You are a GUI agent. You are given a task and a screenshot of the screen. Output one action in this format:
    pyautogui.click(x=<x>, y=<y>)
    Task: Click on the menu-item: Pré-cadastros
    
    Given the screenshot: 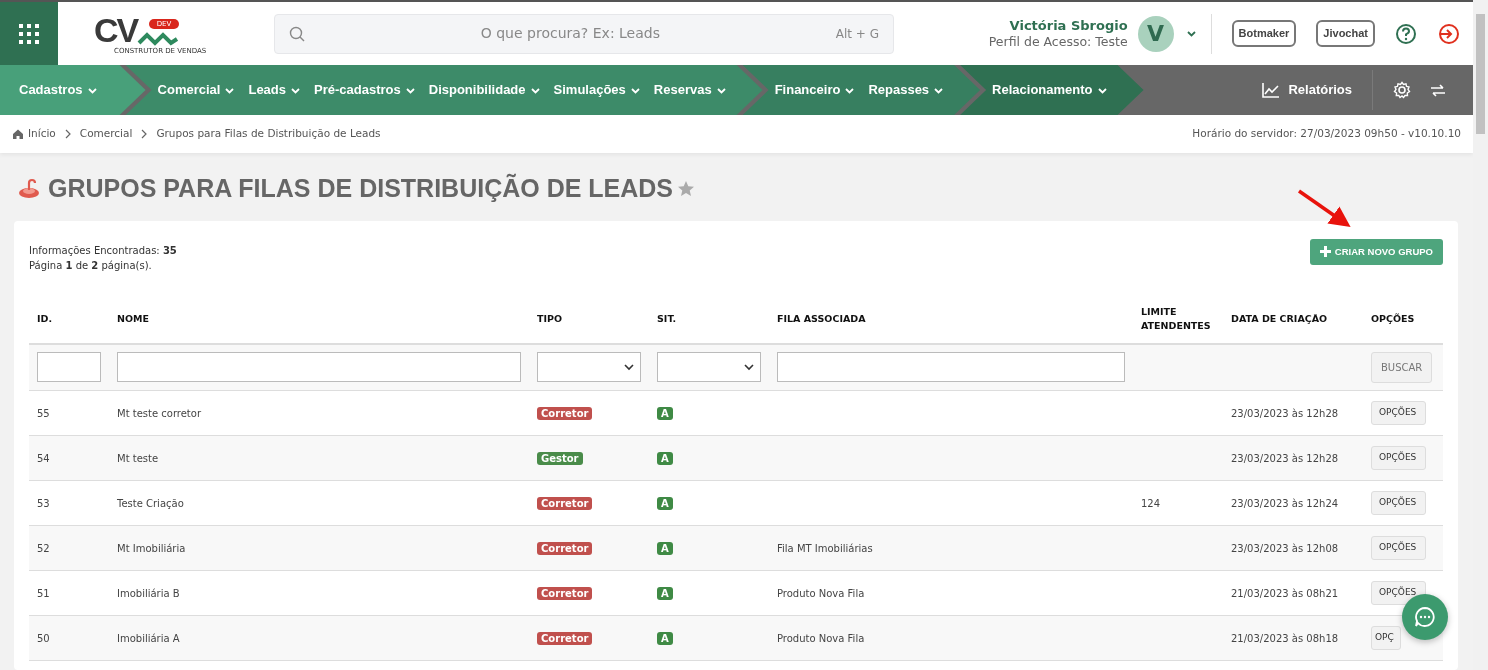 What is the action you would take?
    pyautogui.click(x=365, y=90)
    